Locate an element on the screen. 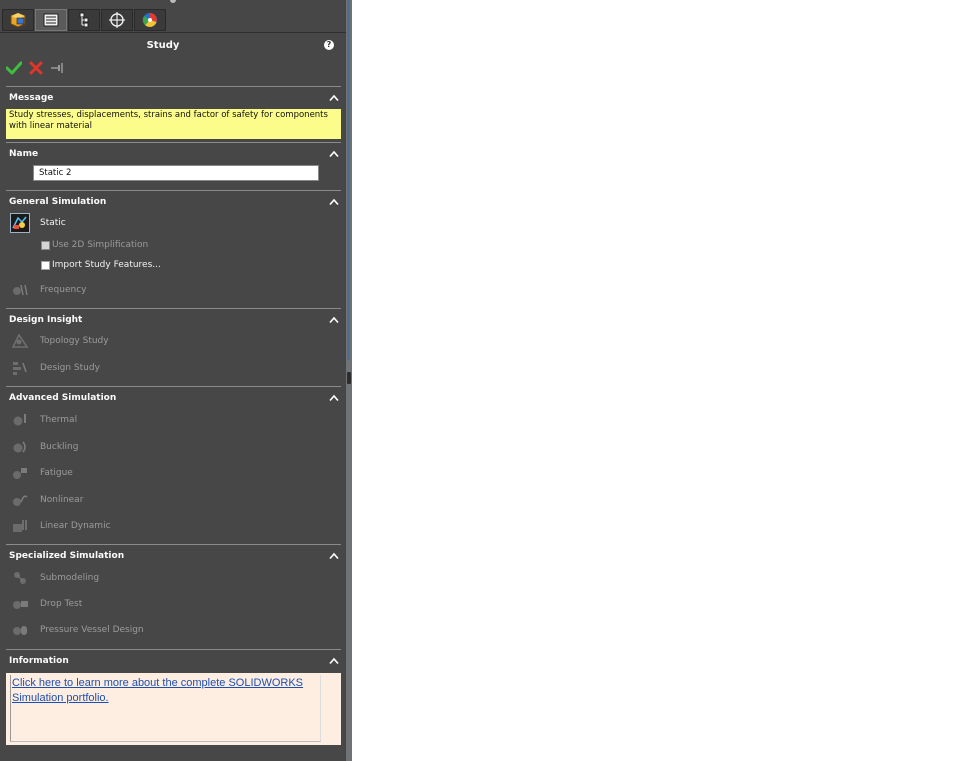  tab-configuration-manager is located at coordinates (84, 20).